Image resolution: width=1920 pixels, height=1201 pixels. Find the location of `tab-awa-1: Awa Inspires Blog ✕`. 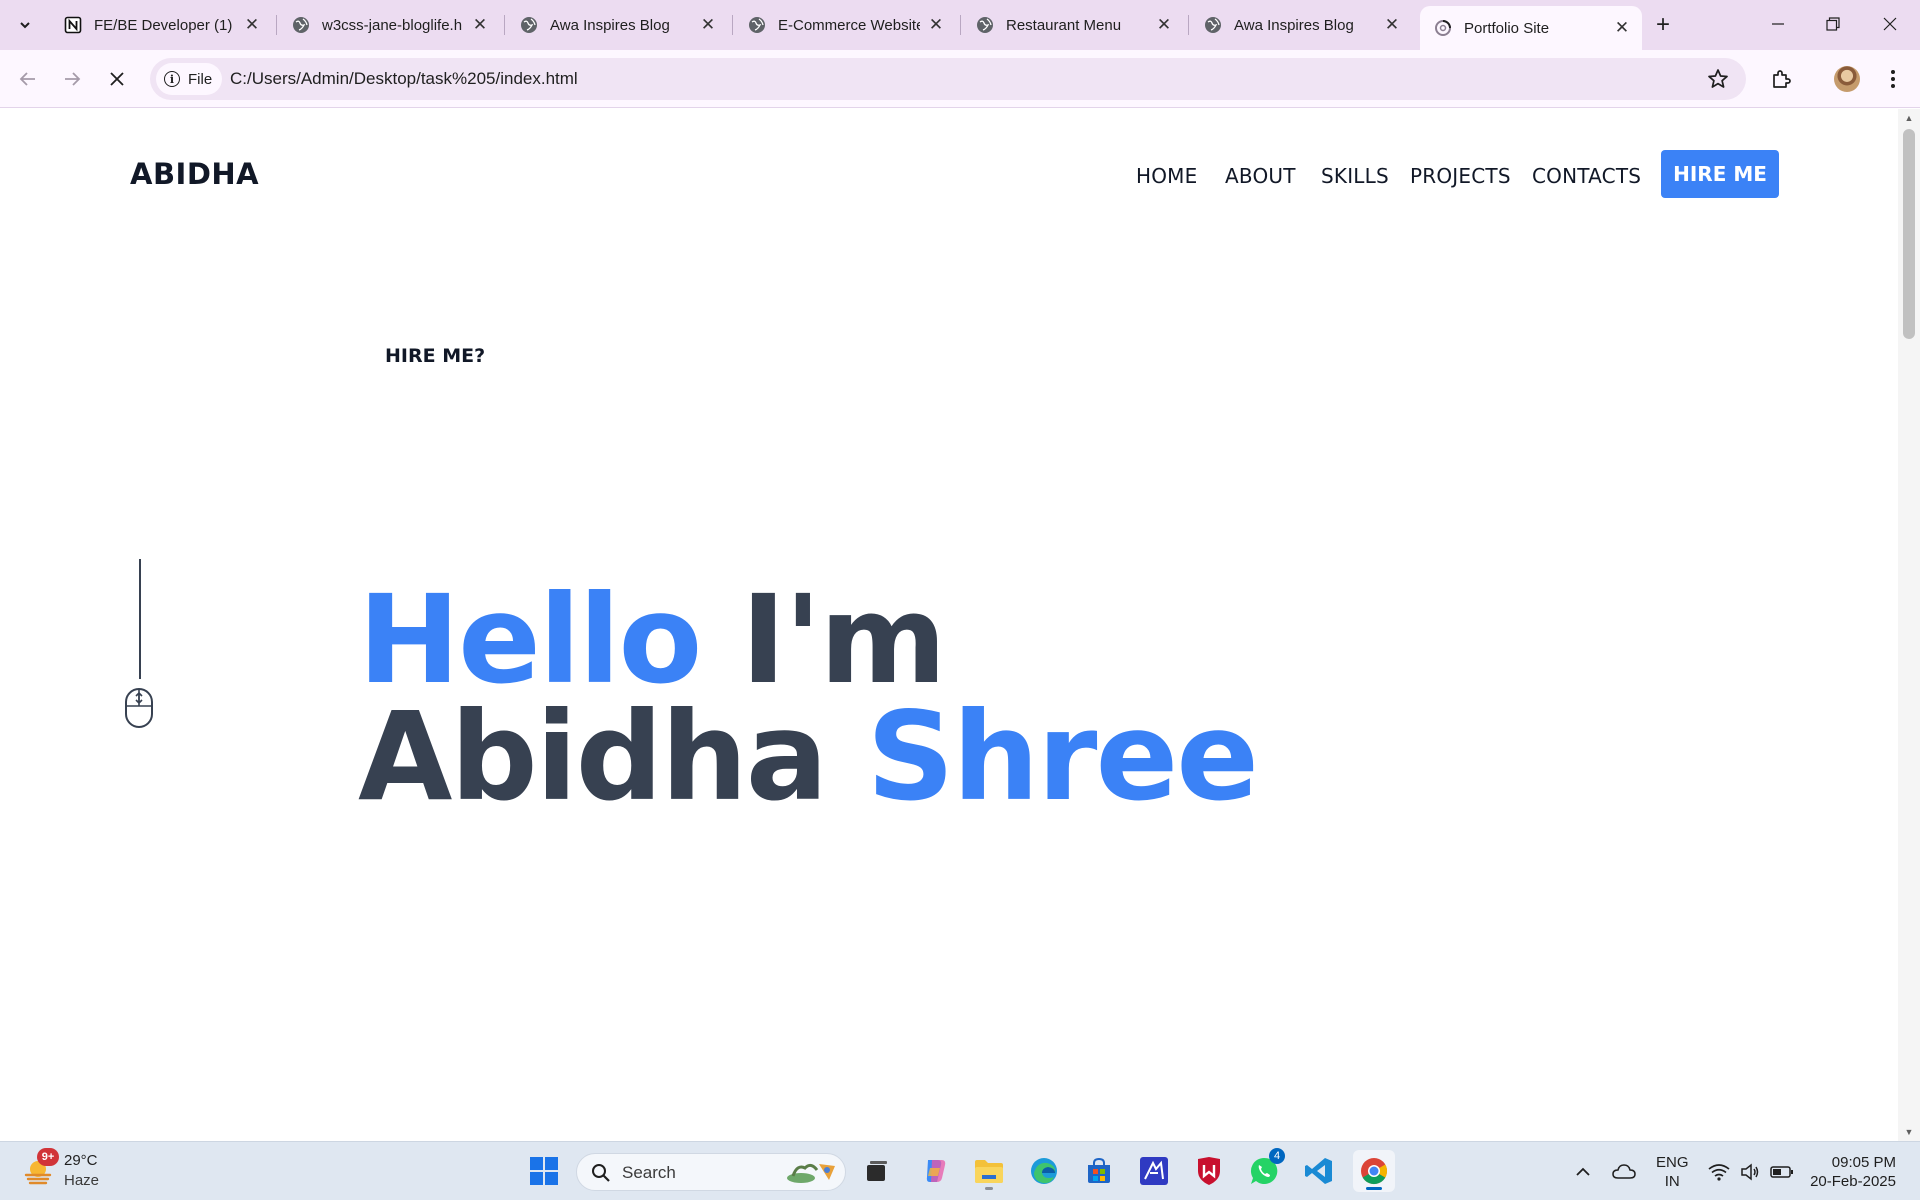

tab-awa-1: Awa Inspires Blog ✕ is located at coordinates (617, 25).